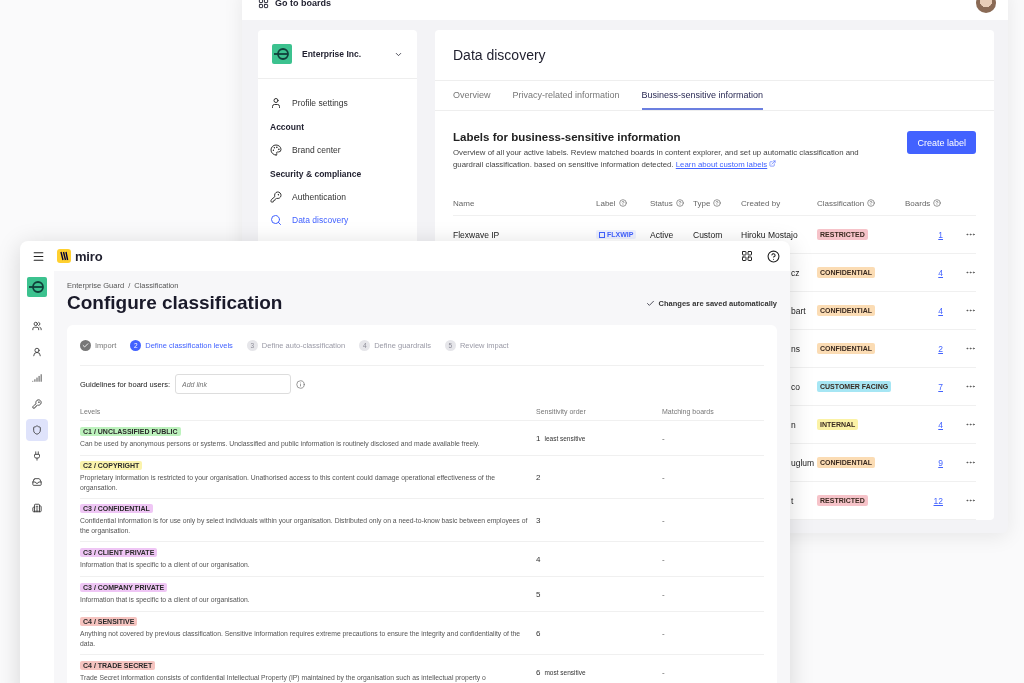  What do you see at coordinates (941, 142) in the screenshot?
I see `create-label-button: Create label` at bounding box center [941, 142].